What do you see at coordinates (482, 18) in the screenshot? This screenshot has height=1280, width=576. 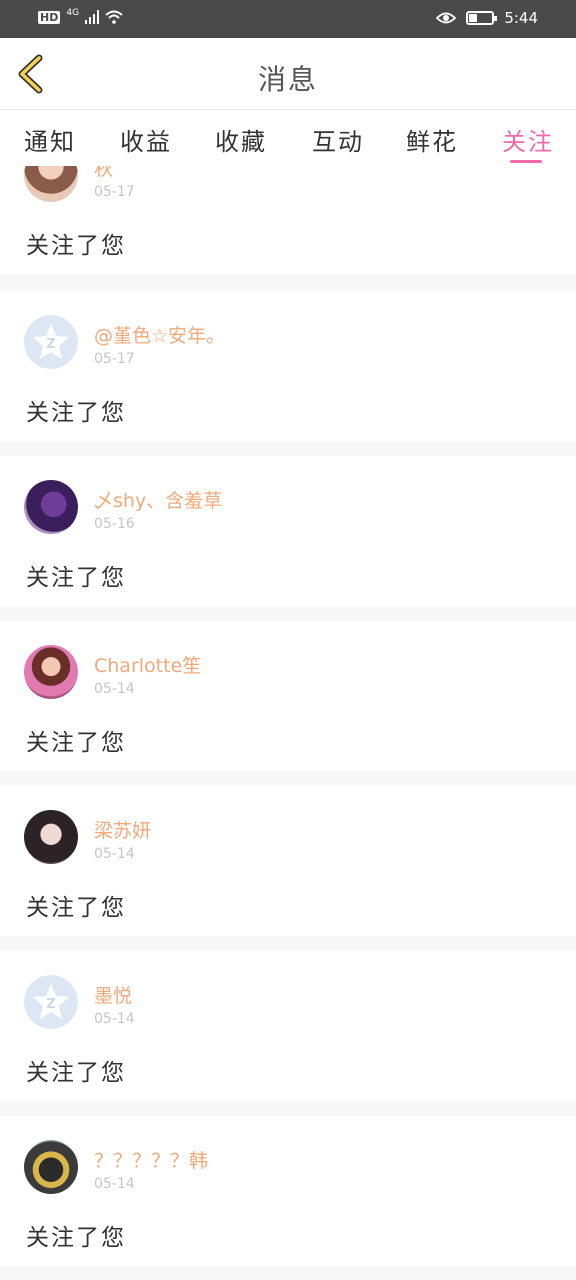 I see `battery-icon` at bounding box center [482, 18].